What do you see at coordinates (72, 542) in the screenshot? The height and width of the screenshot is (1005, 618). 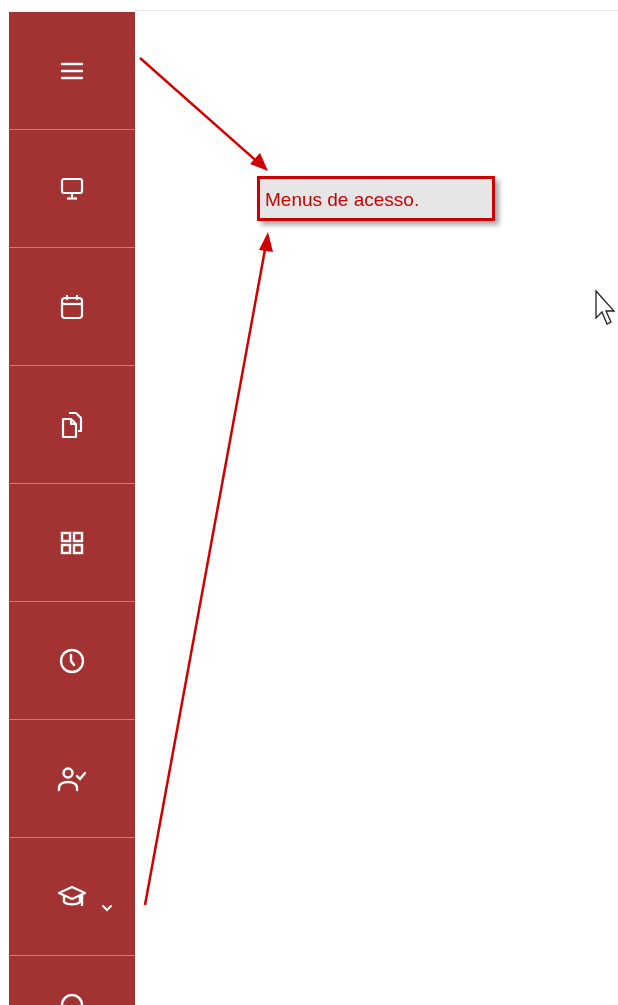 I see `grid-icon` at bounding box center [72, 542].